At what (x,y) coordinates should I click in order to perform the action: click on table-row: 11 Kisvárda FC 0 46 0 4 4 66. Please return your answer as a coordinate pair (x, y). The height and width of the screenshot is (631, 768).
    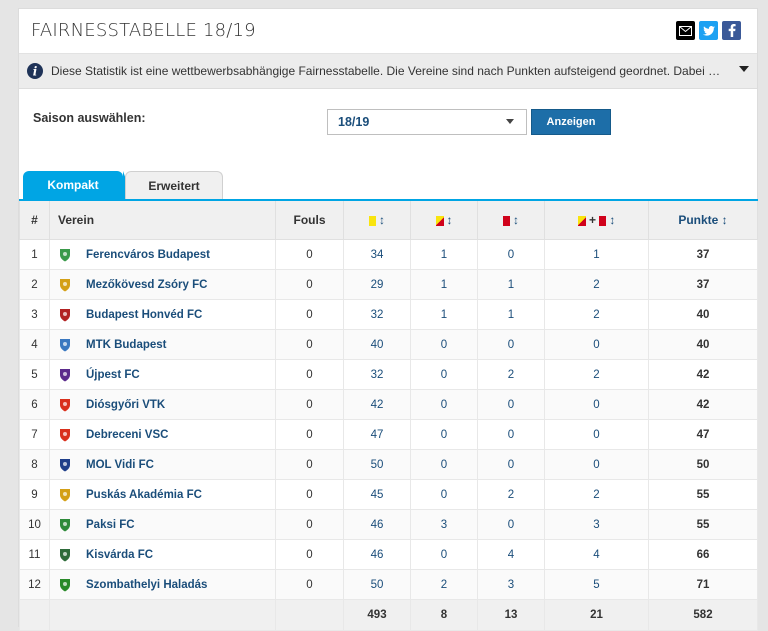
    Looking at the image, I should click on (388, 554).